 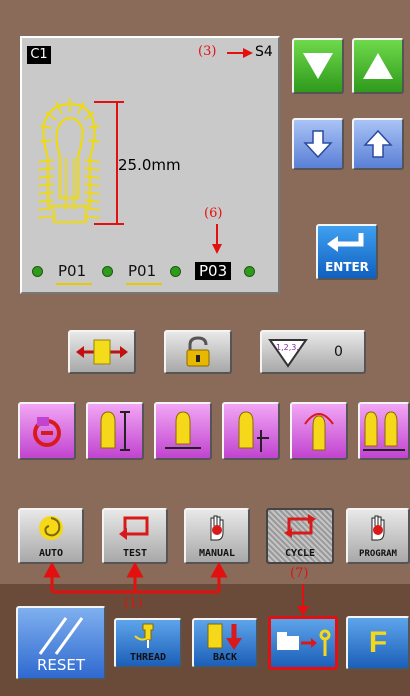 I want to click on annotation-3: (3), so click(x=207, y=51).